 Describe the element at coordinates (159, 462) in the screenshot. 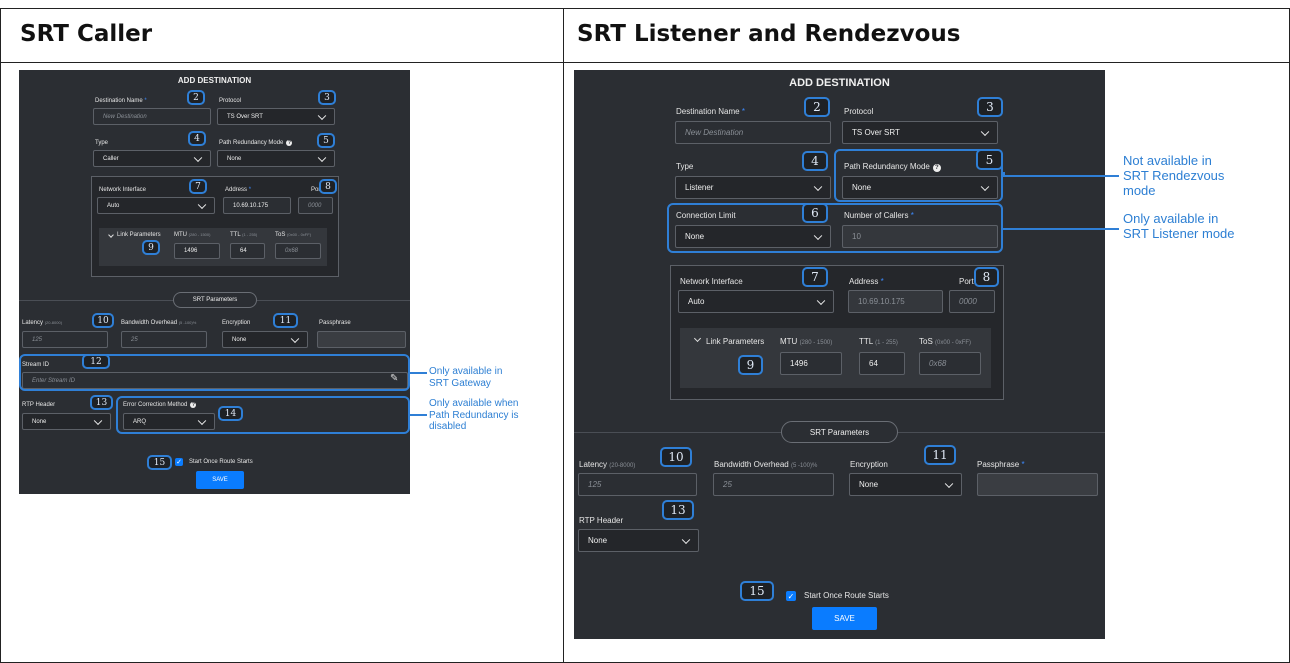

I see `callout-badge: 15` at that location.